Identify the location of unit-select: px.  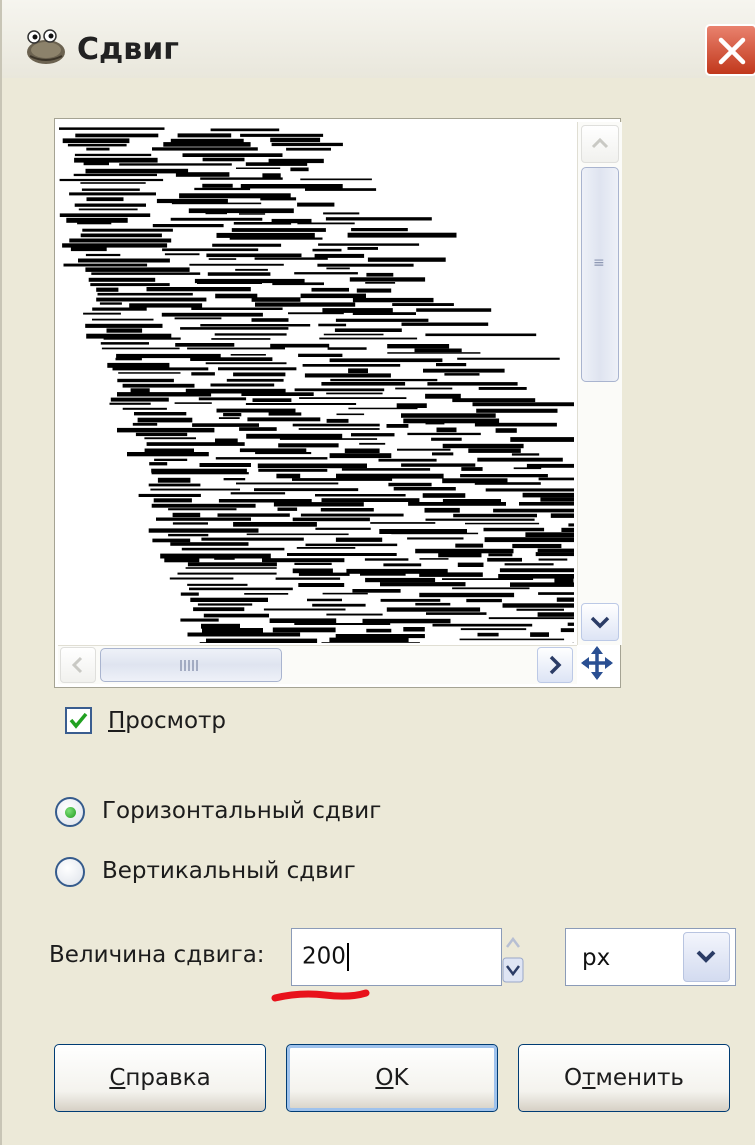
(650, 957).